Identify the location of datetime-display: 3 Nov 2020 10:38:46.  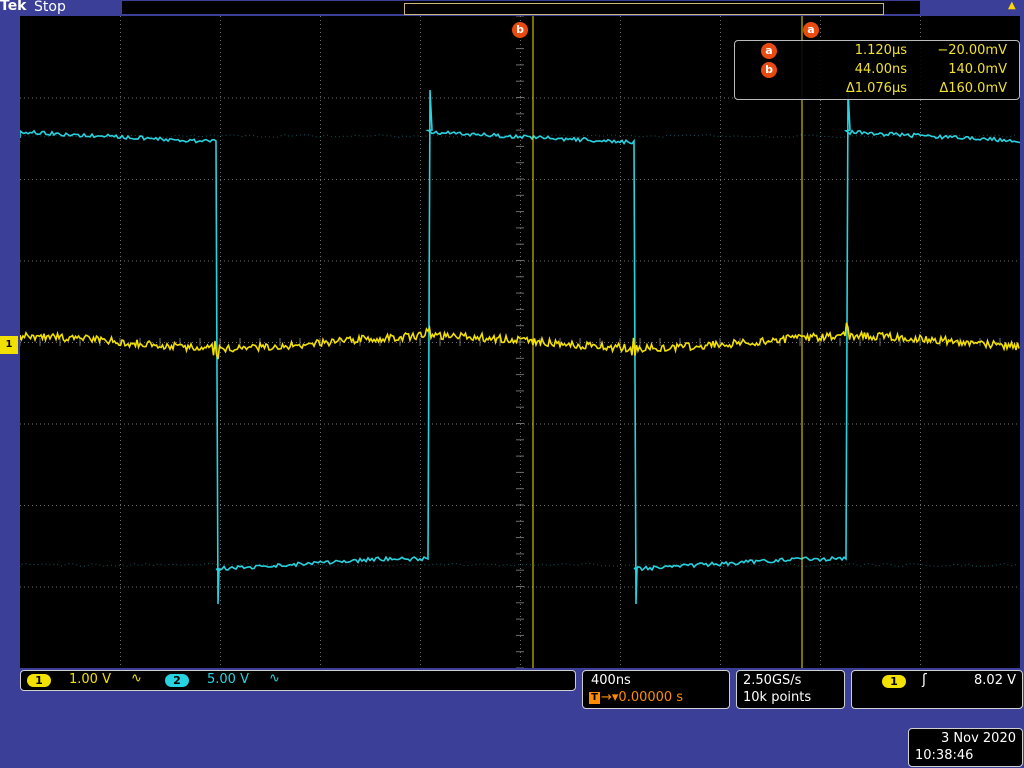
(965, 747).